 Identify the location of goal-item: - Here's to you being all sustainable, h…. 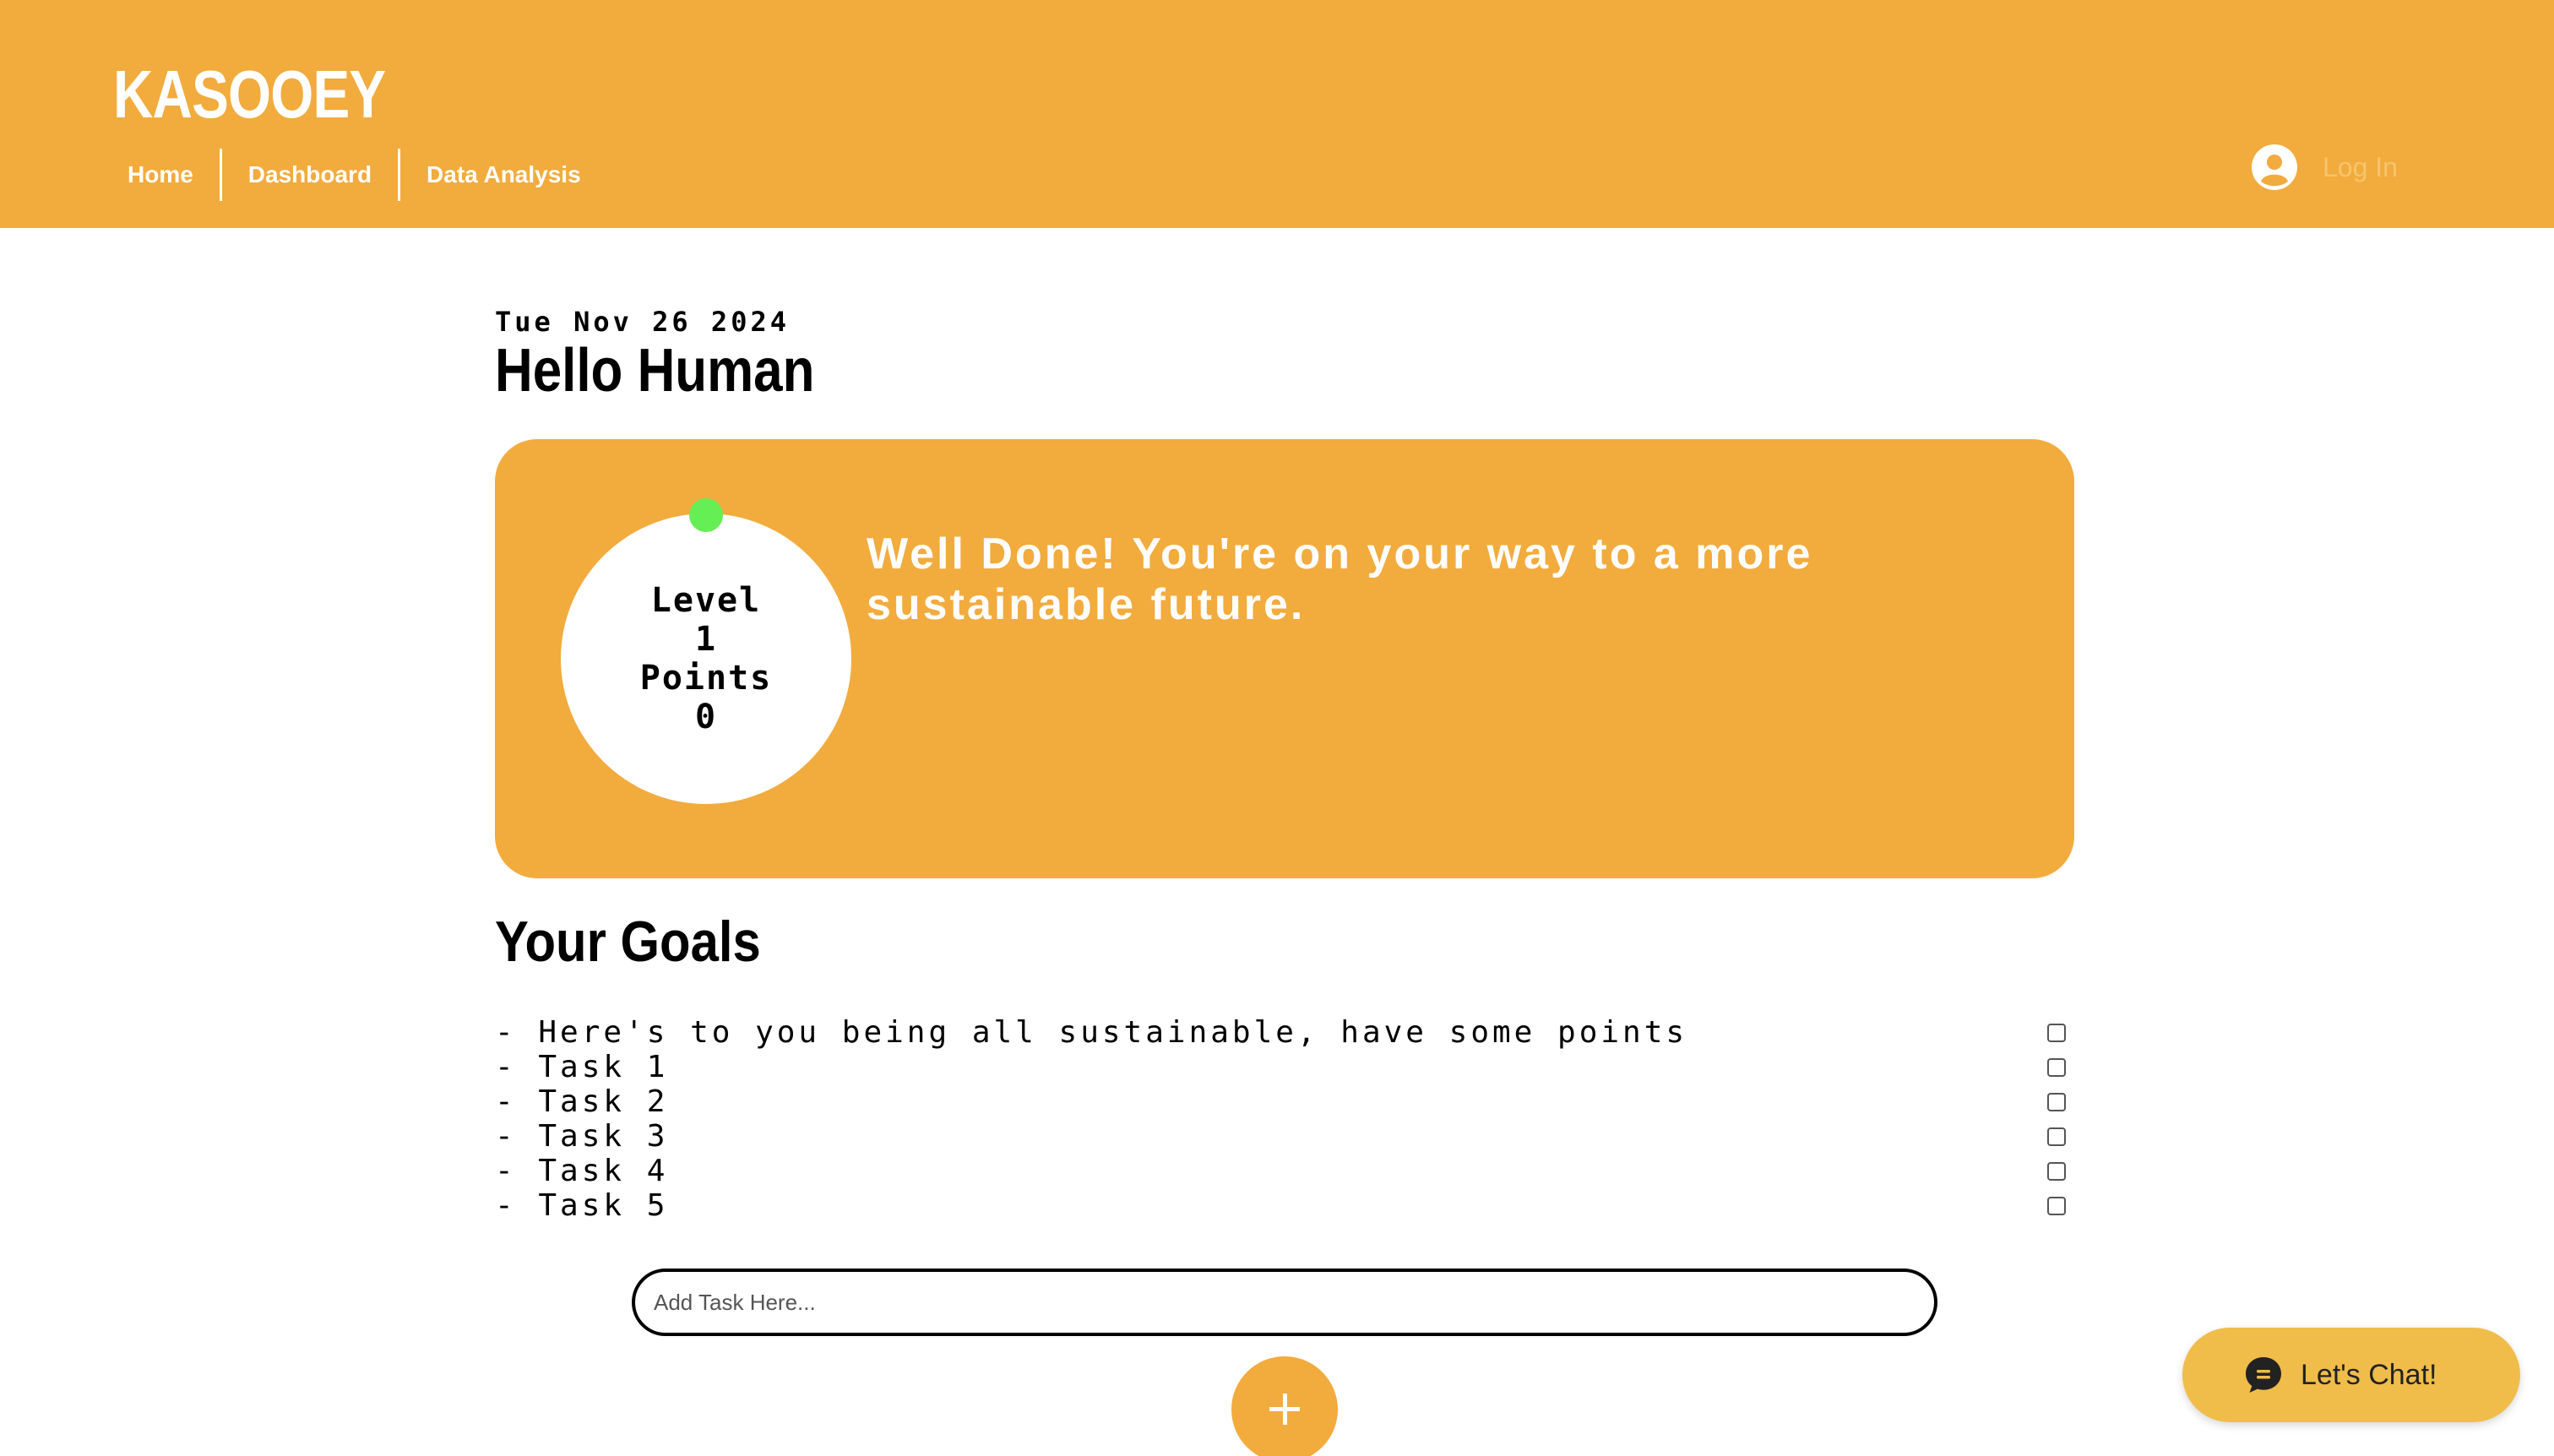
(1284, 1032).